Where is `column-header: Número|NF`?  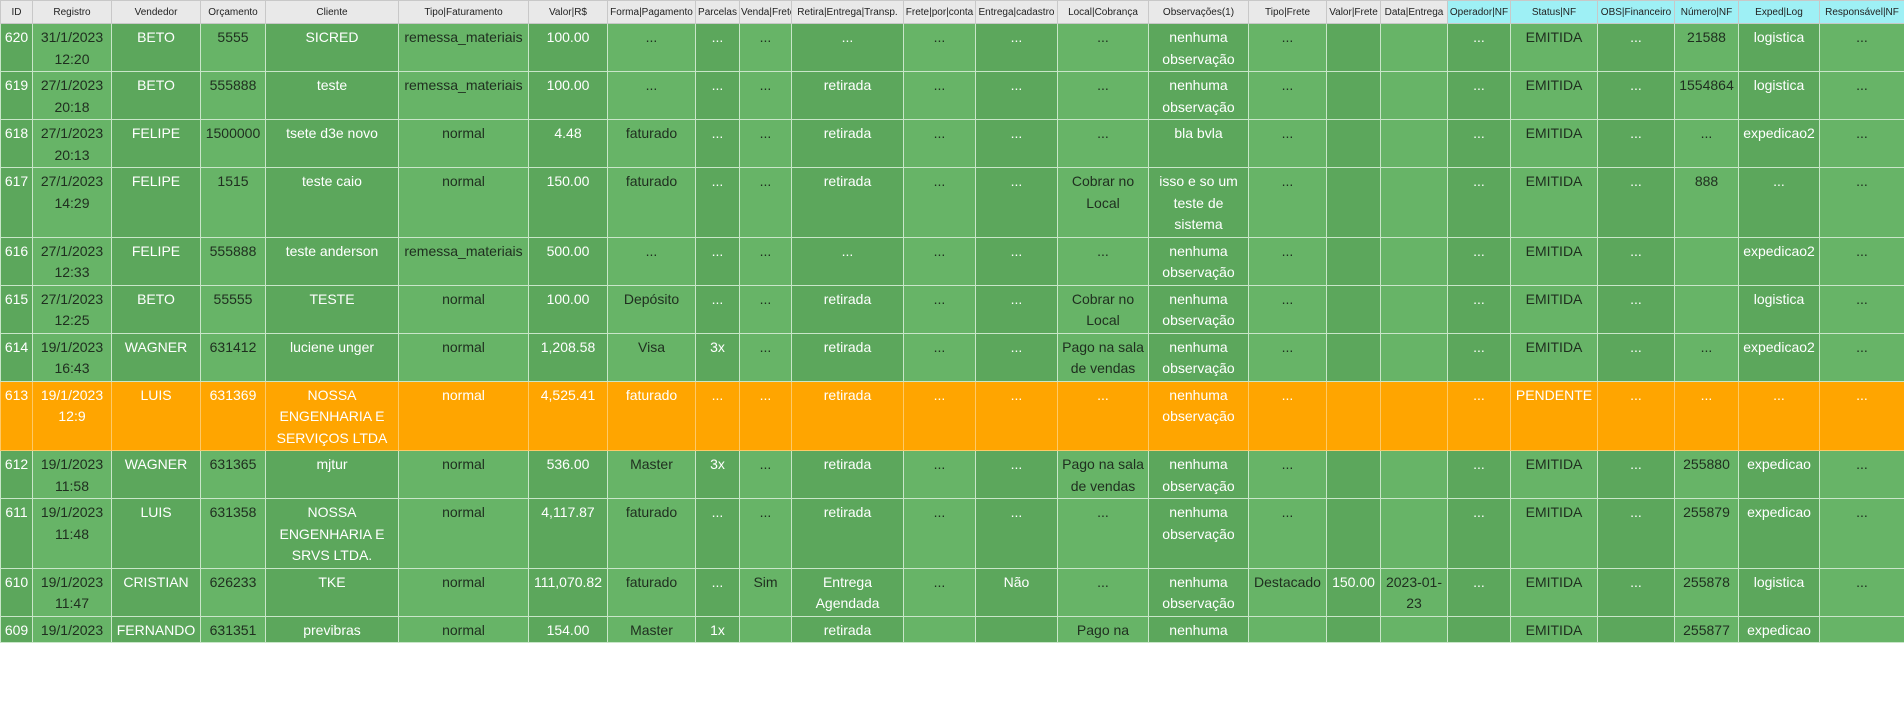
column-header: Número|NF is located at coordinates (1706, 12).